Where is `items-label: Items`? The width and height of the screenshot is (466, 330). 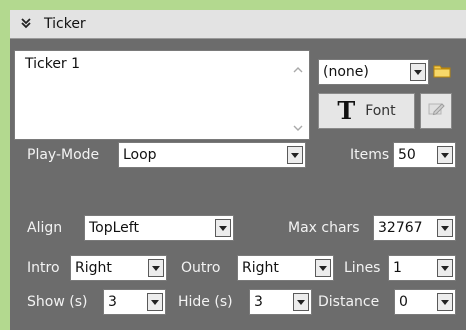 items-label: Items is located at coordinates (370, 155).